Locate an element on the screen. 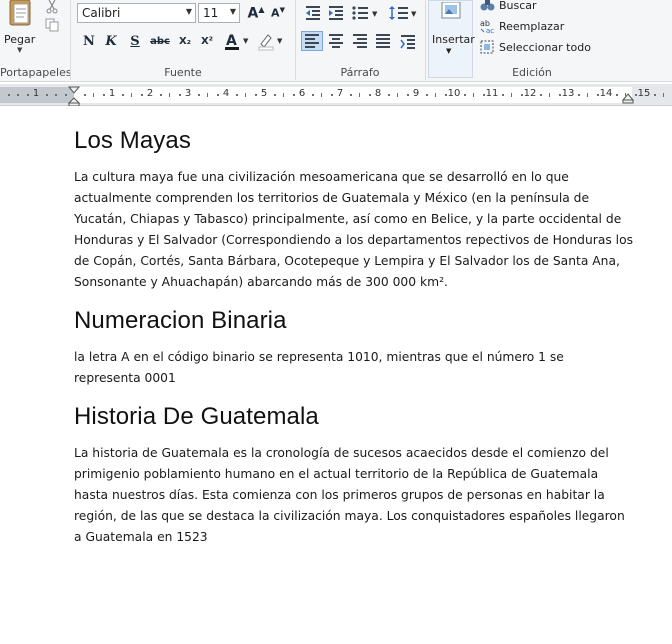 The width and height of the screenshot is (672, 644). font-group-label: Fuente is located at coordinates (183, 72).